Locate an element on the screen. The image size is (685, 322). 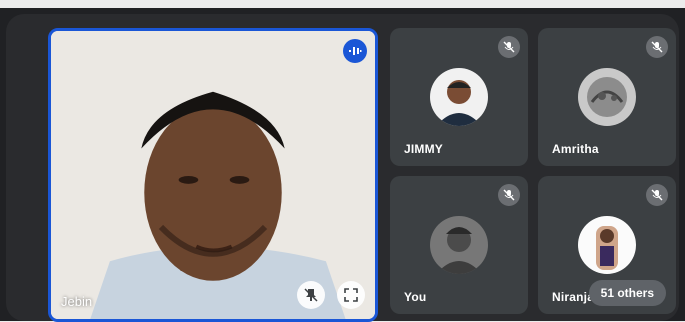
participant-tile: Amritha is located at coordinates (607, 97).